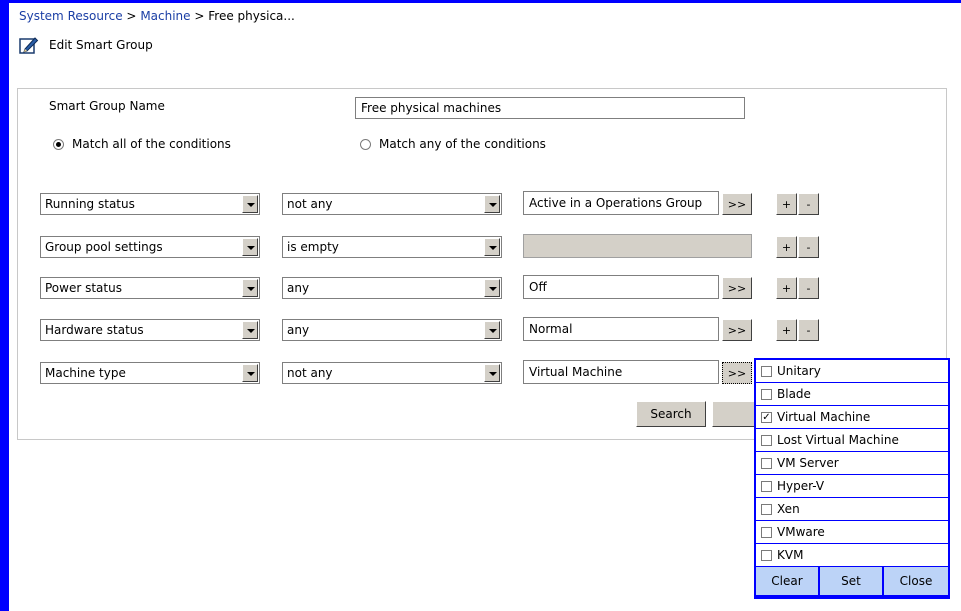 The height and width of the screenshot is (611, 961). What do you see at coordinates (852, 394) in the screenshot?
I see `popup-option-blade: Blade` at bounding box center [852, 394].